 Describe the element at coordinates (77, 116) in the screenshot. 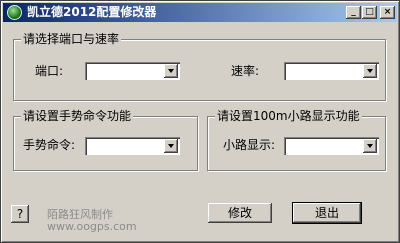

I see `gesture-group-title: 请设置手势命令功能` at that location.